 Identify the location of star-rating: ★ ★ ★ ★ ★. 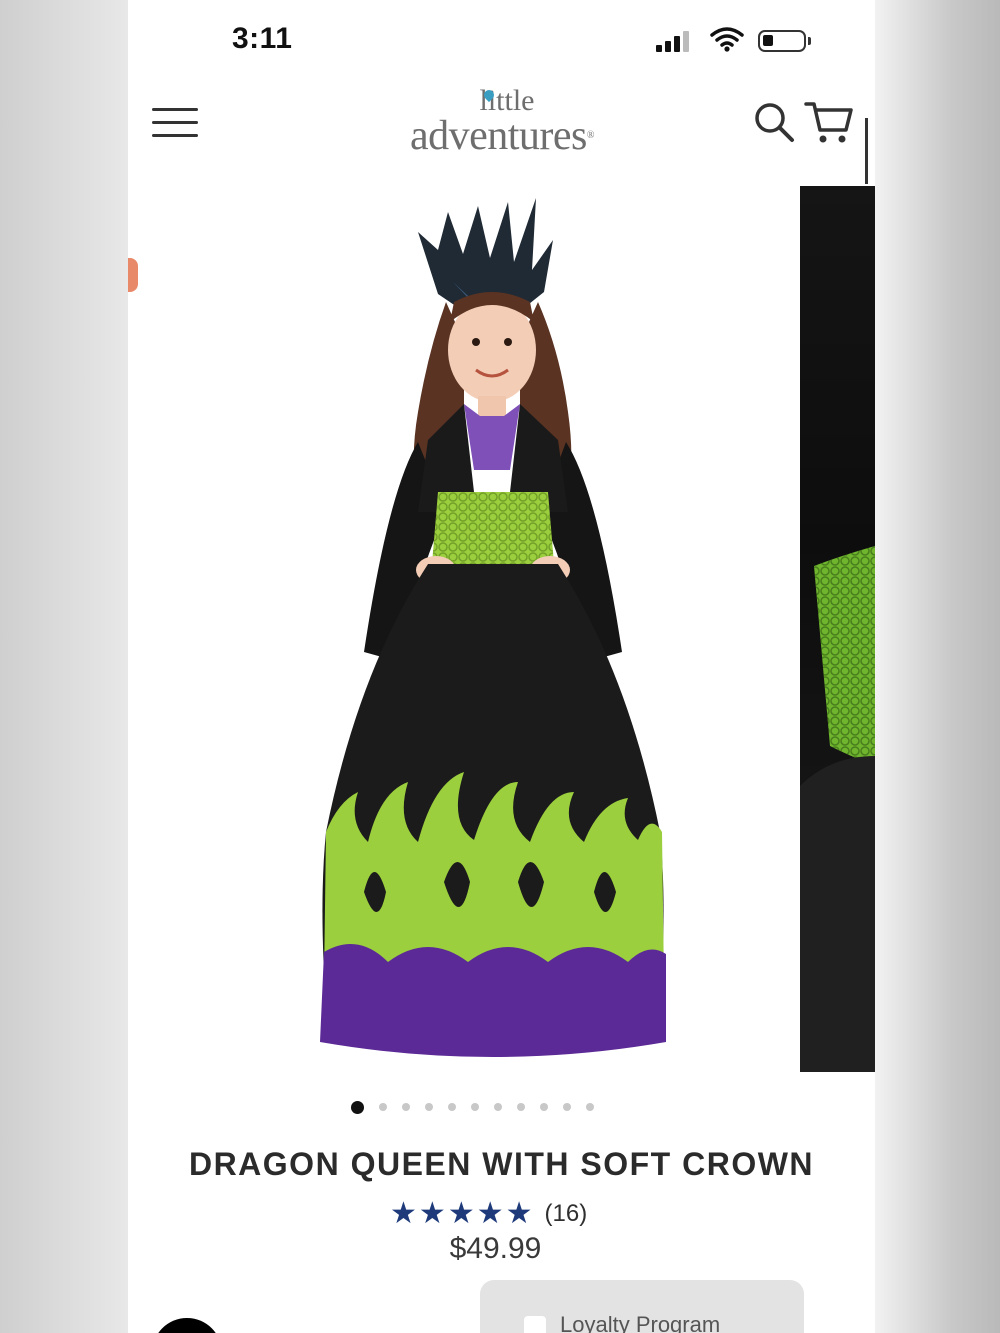
(461, 1214).